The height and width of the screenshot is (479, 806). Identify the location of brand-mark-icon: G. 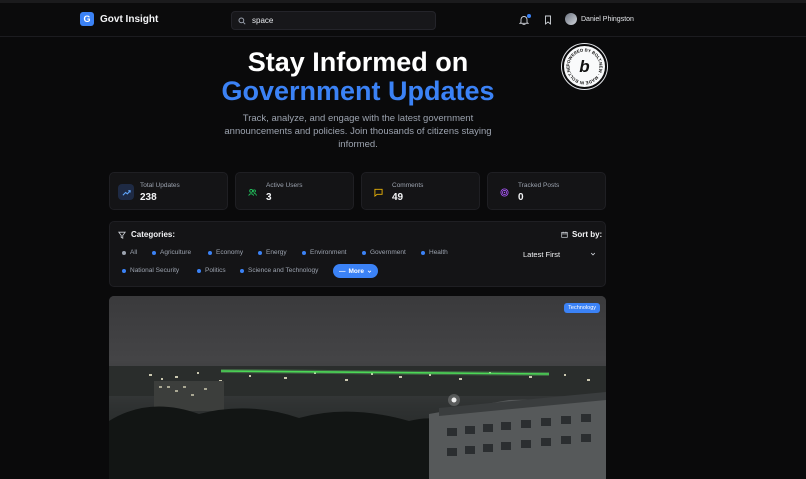
(87, 19).